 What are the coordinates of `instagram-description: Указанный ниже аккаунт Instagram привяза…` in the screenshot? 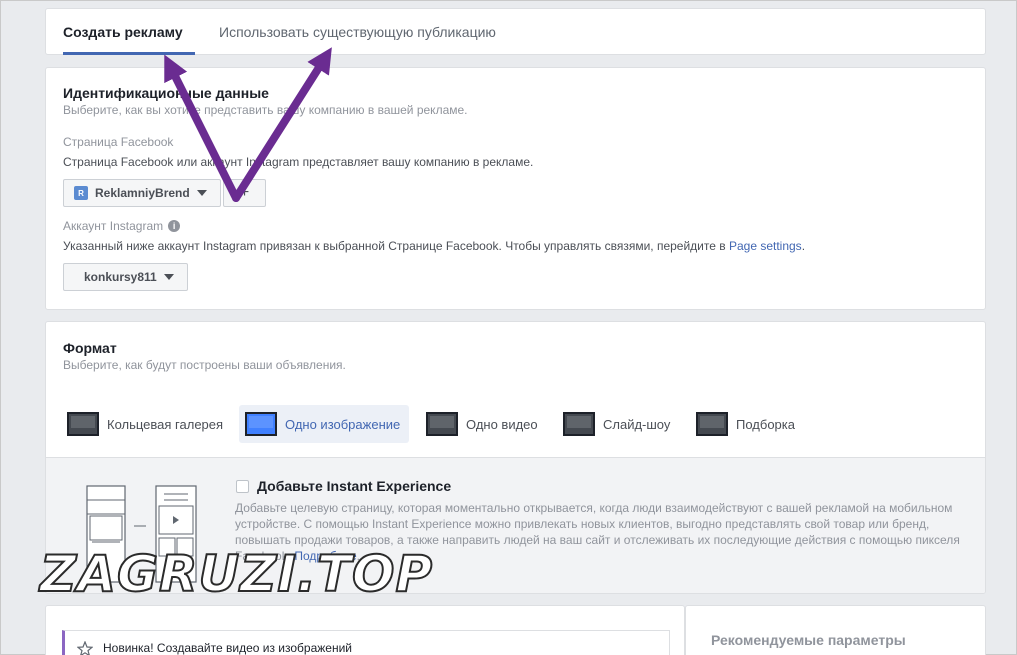 It's located at (434, 246).